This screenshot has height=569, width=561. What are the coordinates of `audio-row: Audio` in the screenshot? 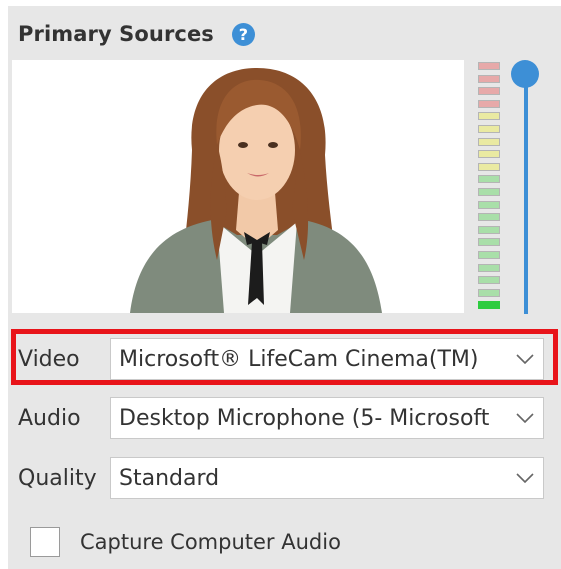 It's located at (58, 418).